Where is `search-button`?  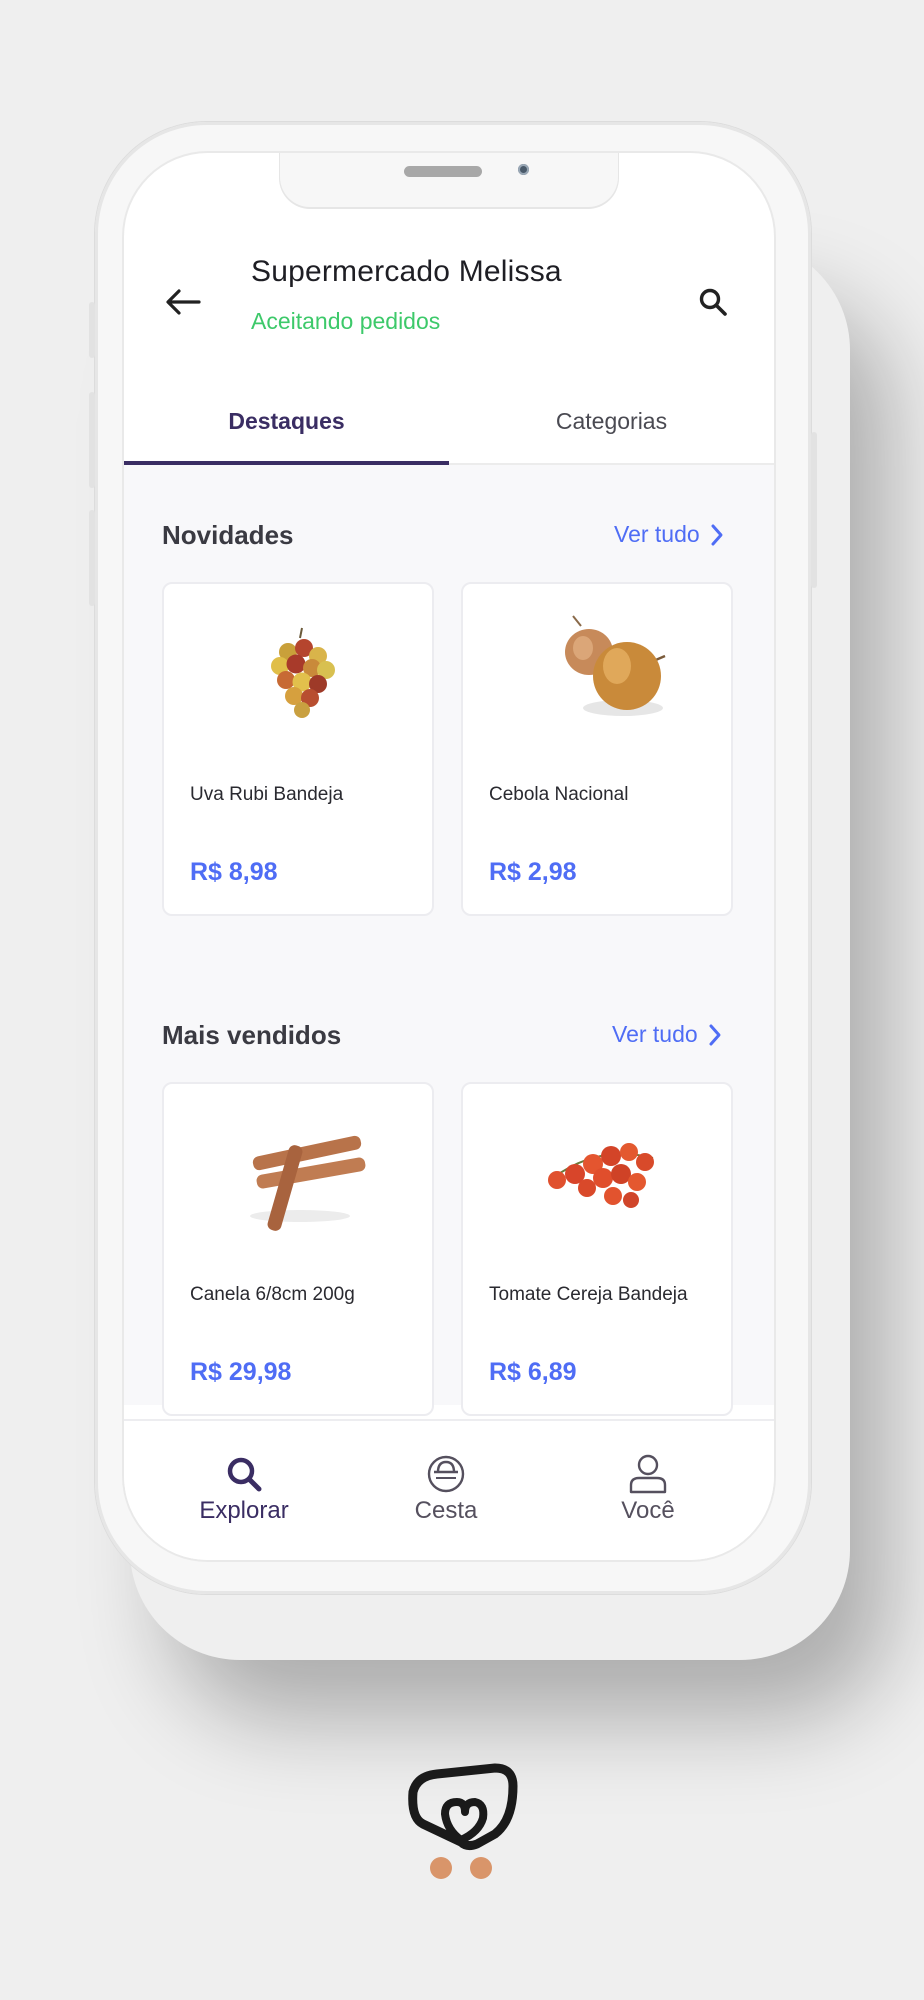
search-button is located at coordinates (713, 302).